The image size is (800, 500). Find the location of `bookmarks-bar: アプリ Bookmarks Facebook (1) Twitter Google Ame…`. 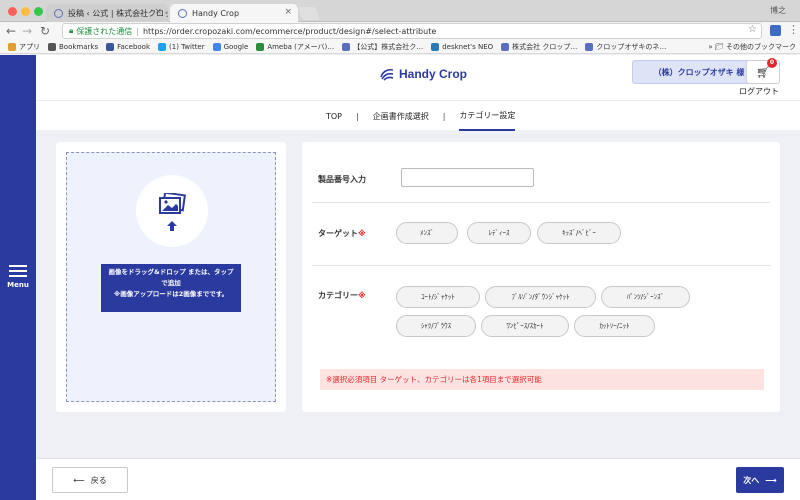

bookmarks-bar: アプリ Bookmarks Facebook (1) Twitter Google Ame… is located at coordinates (400, 47).